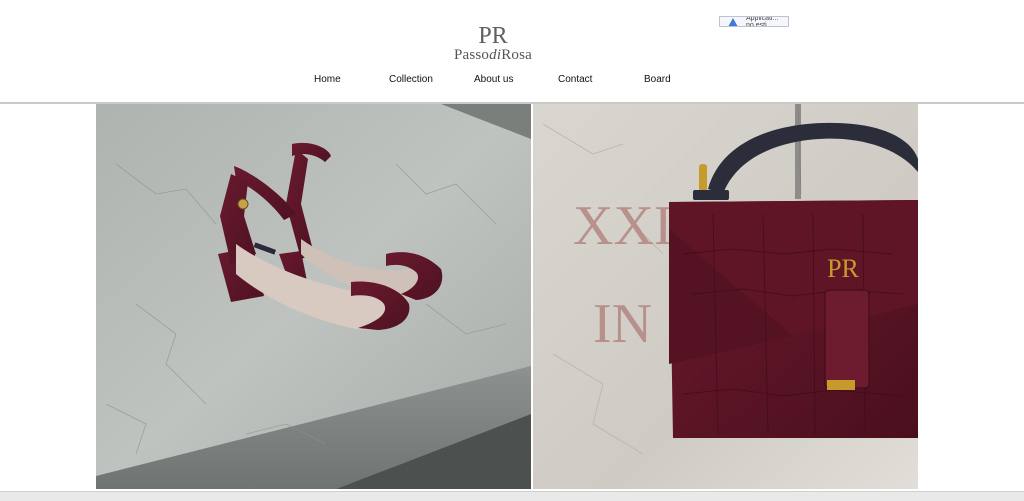 The width and height of the screenshot is (1024, 501). Describe the element at coordinates (327, 79) in the screenshot. I see `nav-item-home: Home` at that location.